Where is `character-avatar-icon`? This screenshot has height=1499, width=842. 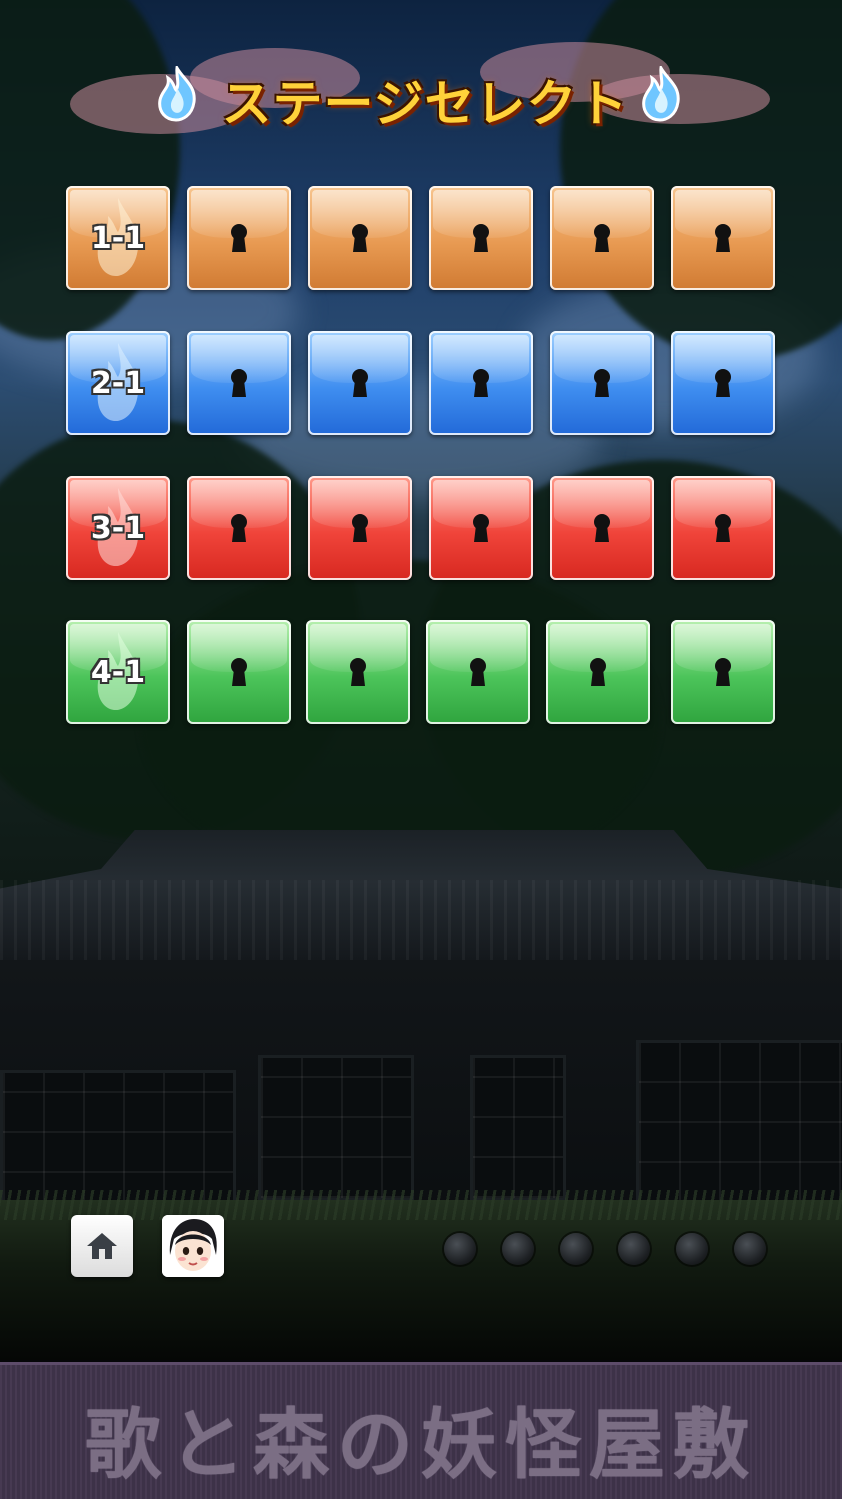 character-avatar-icon is located at coordinates (193, 1246).